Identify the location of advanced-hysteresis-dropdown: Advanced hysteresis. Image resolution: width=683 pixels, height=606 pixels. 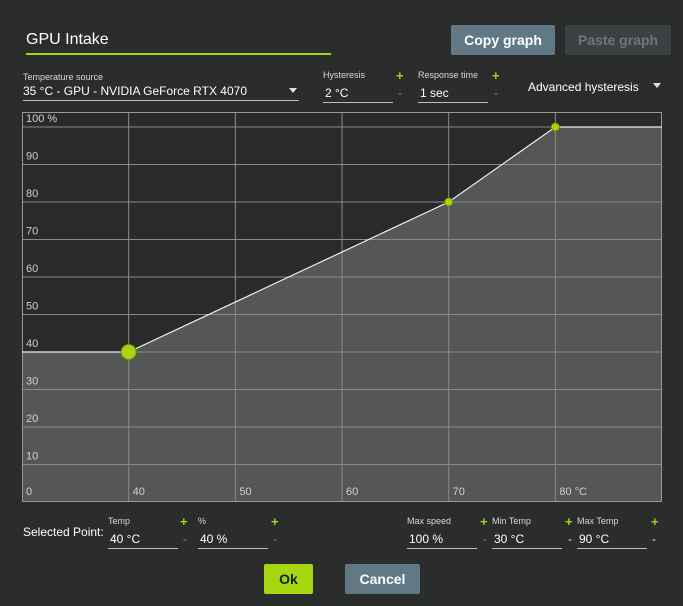
(595, 86).